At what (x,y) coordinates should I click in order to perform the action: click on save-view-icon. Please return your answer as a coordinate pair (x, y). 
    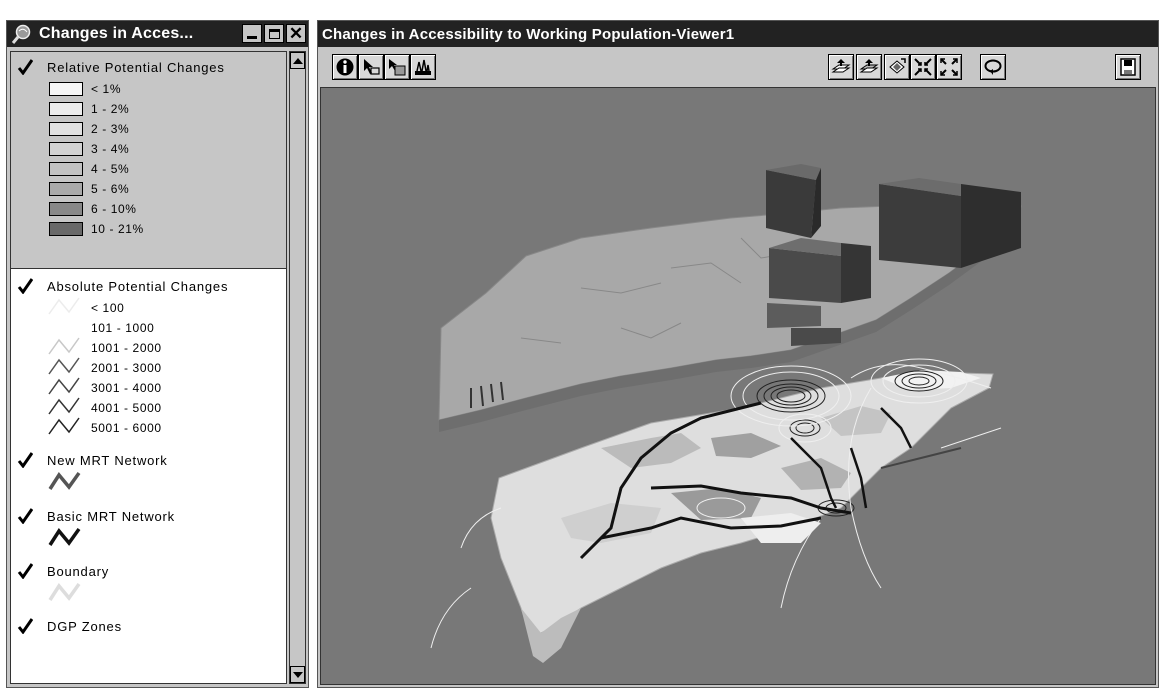
    Looking at the image, I should click on (1128, 67).